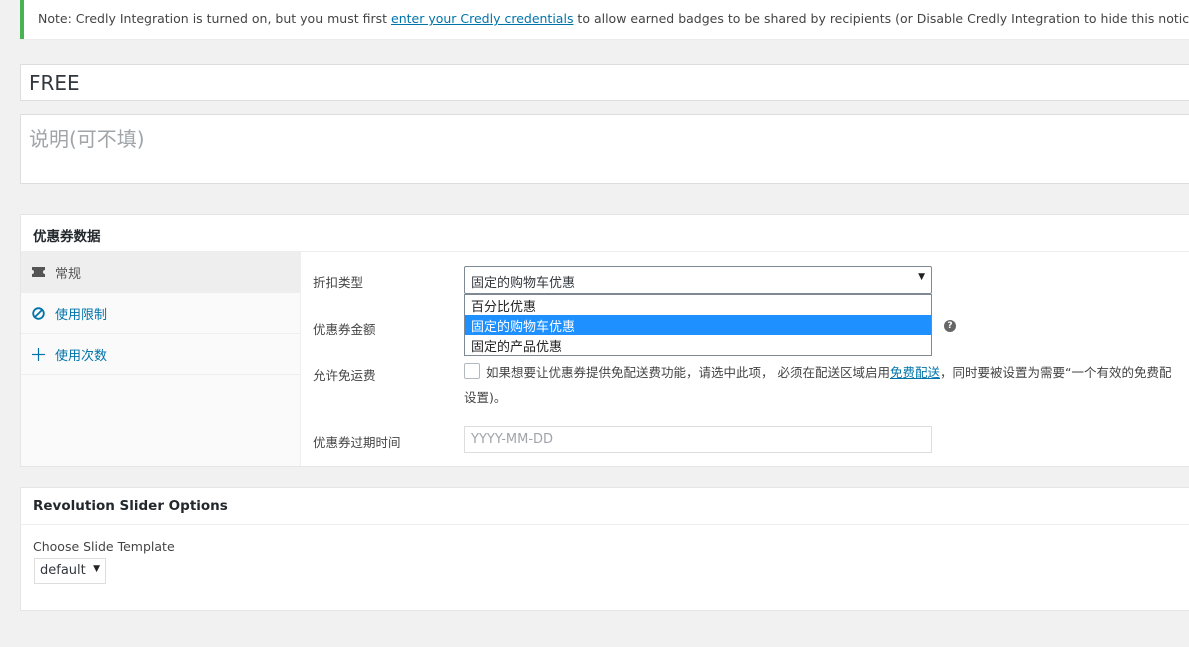 This screenshot has width=1189, height=647. I want to click on slide-template-label: Choose Slide Template, so click(104, 546).